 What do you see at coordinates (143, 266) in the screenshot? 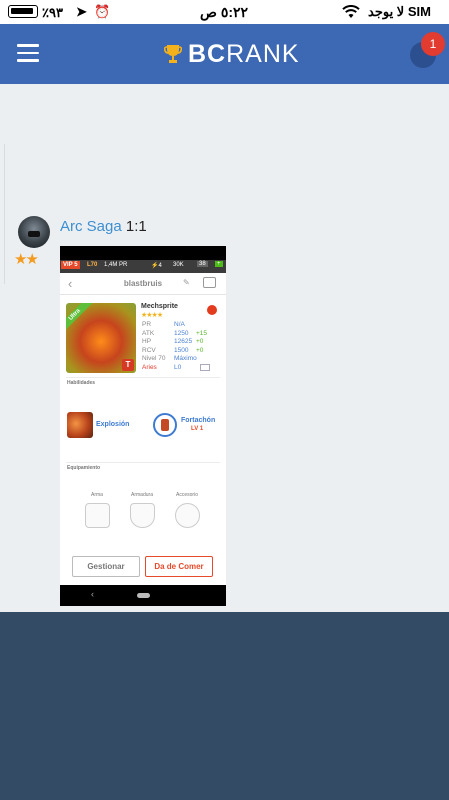
I see `game-top-bar: VIP 5 L70 1,4M PR ⚡4 30K 38 +` at bounding box center [143, 266].